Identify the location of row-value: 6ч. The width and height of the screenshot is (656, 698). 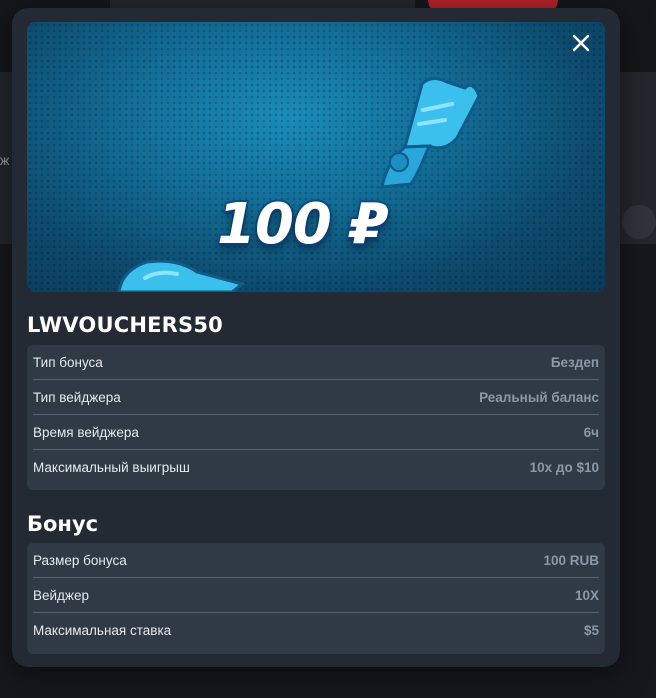
(591, 432).